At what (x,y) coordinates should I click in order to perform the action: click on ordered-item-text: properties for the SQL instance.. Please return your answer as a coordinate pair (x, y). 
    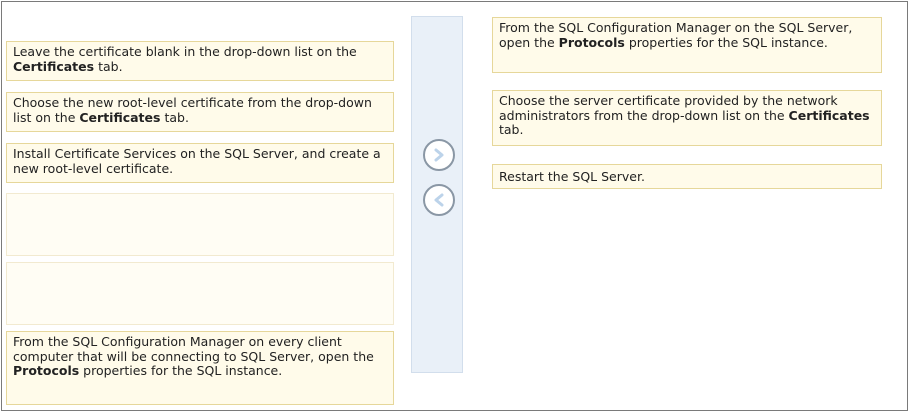
    Looking at the image, I should click on (726, 42).